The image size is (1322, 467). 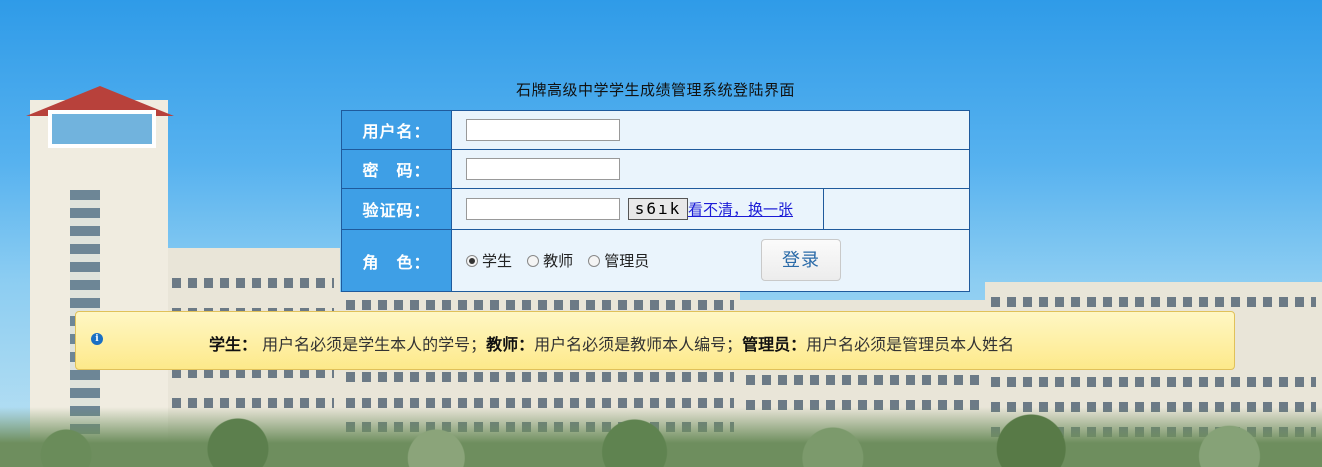 I want to click on captcha-input, so click(x=543, y=209).